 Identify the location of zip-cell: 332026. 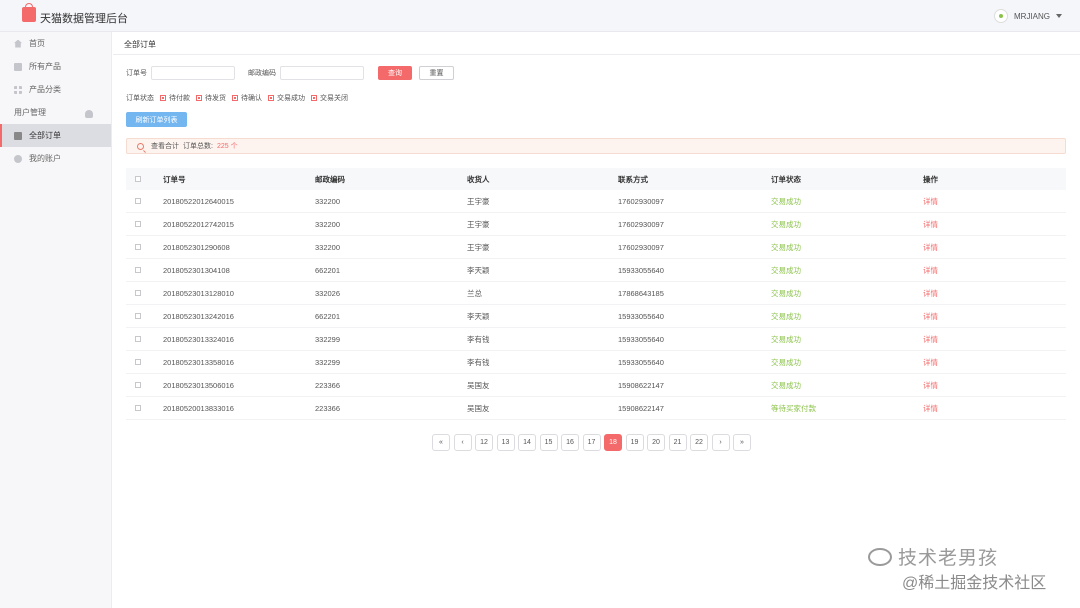
(328, 293).